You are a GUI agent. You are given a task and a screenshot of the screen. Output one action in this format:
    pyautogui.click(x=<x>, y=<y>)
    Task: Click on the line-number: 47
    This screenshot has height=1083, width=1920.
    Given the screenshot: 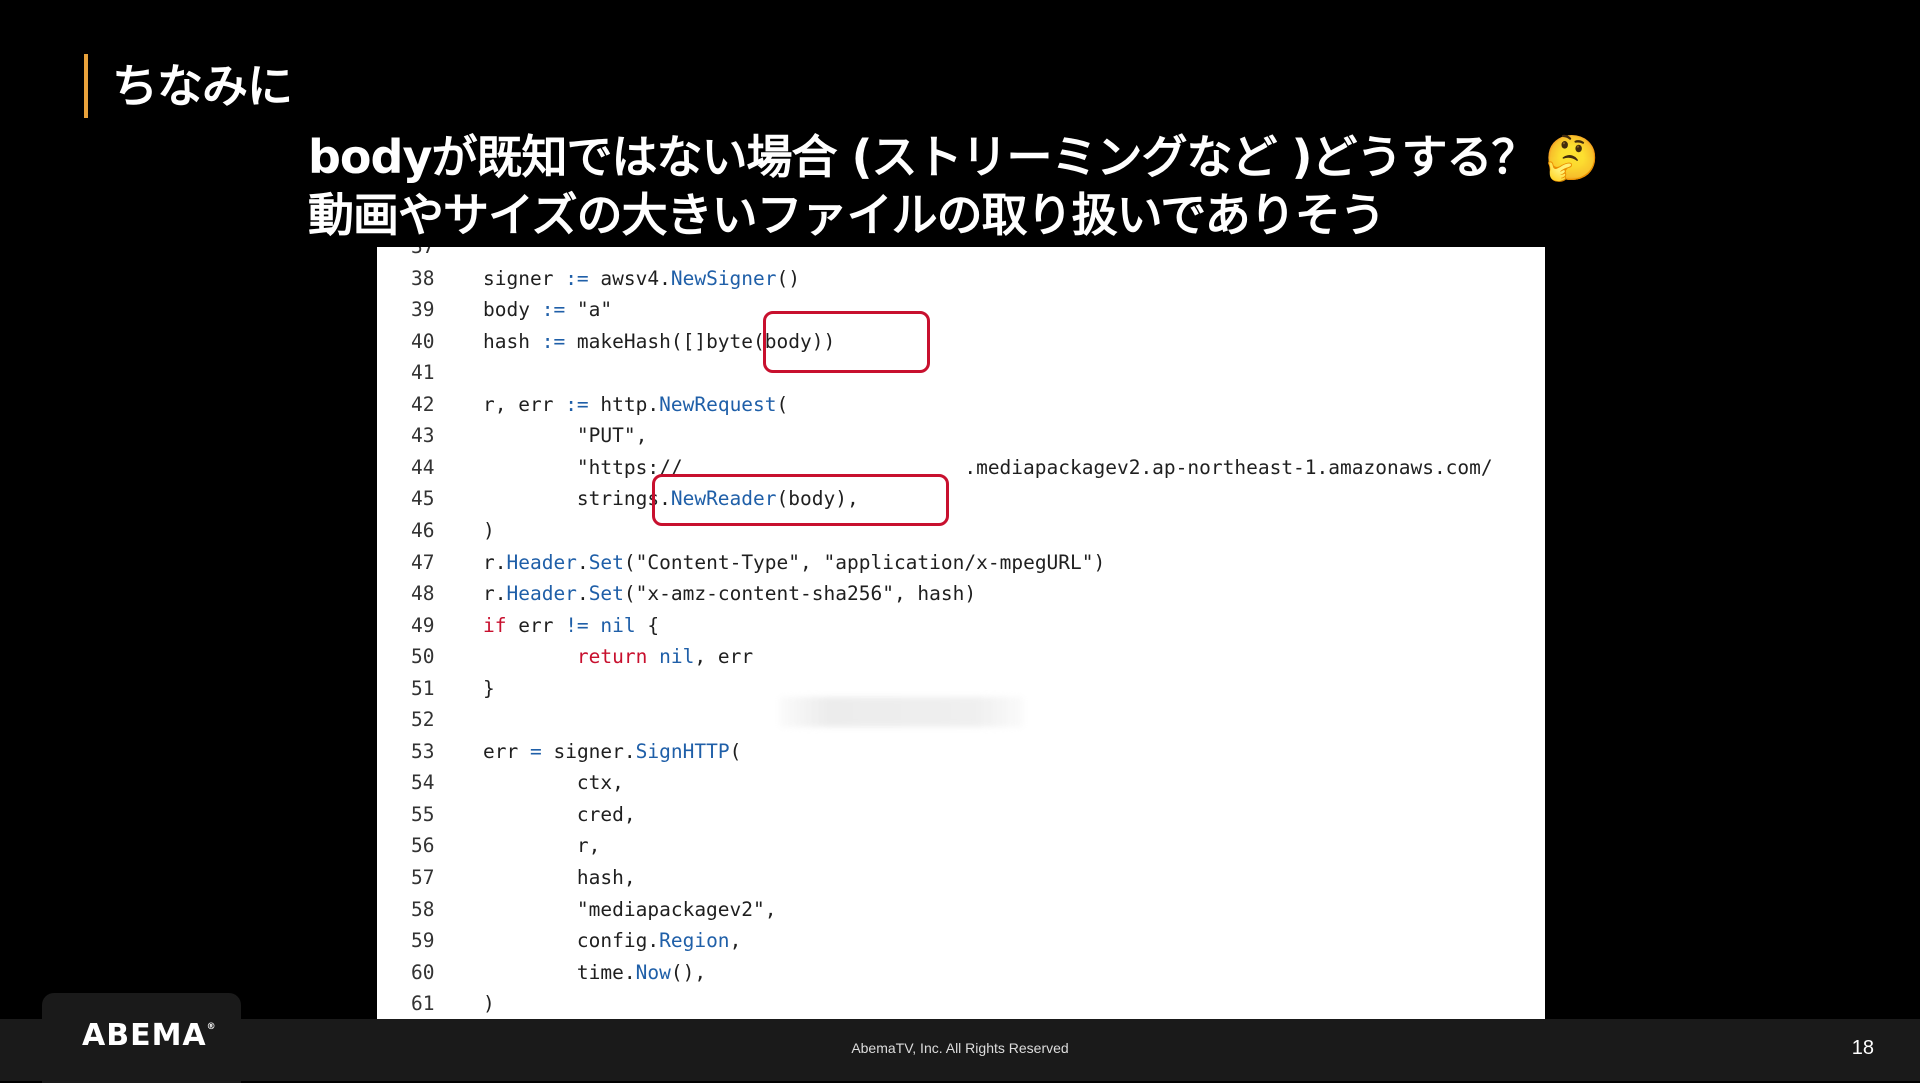 What is the action you would take?
    pyautogui.click(x=423, y=562)
    